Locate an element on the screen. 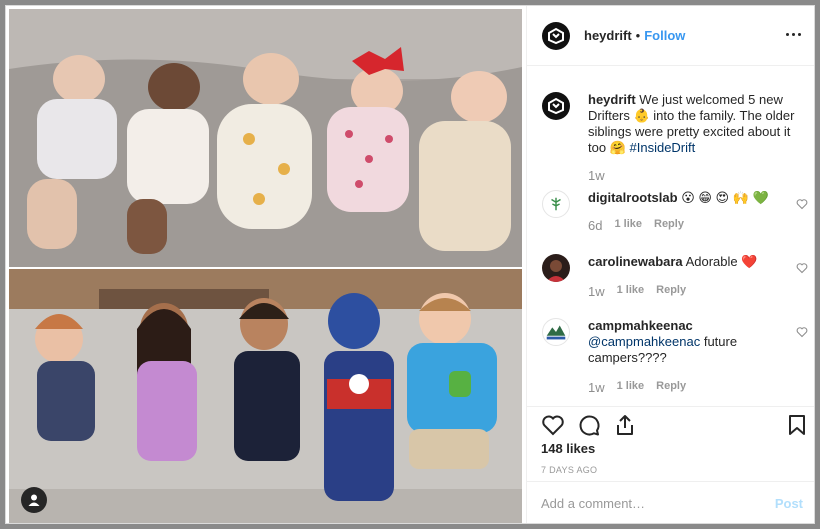 This screenshot has width=820, height=529. caption-username: heydrift is located at coordinates (612, 99).